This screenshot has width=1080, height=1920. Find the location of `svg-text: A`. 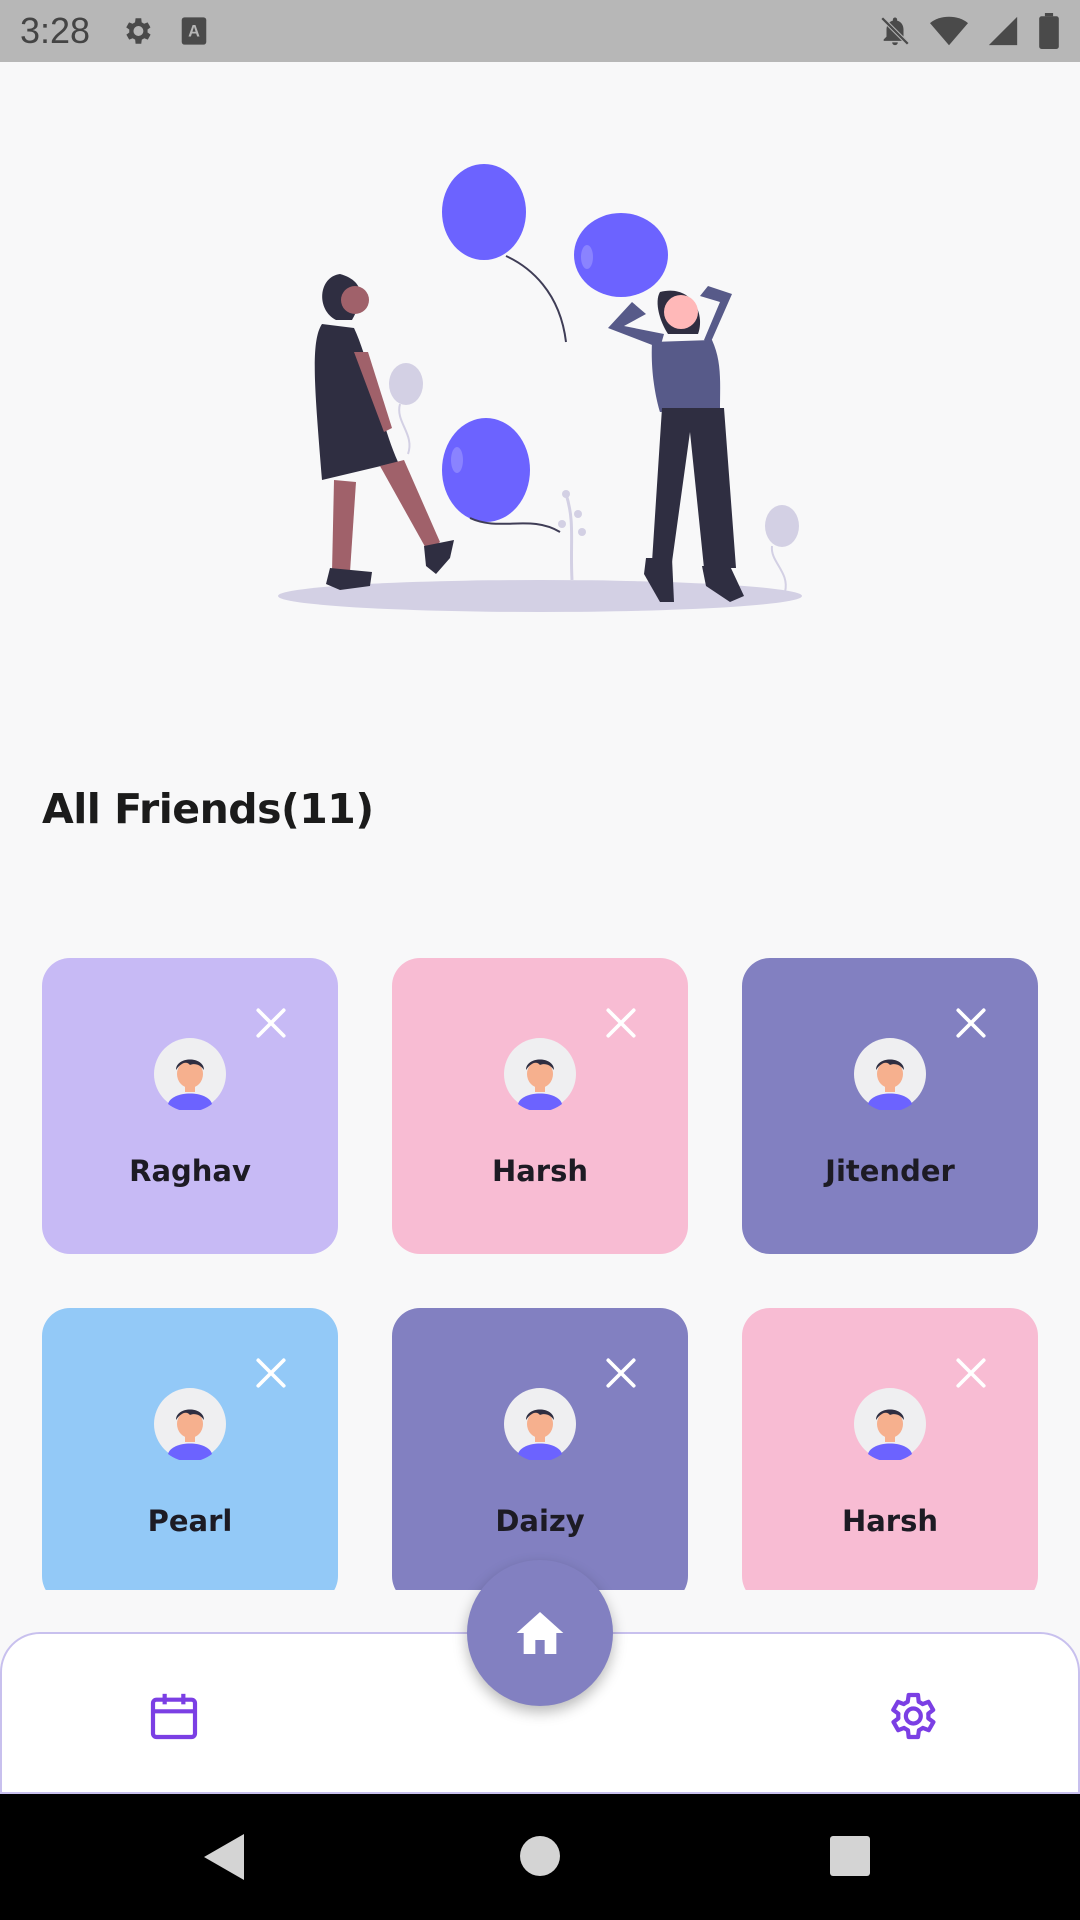

svg-text: A is located at coordinates (194, 31).